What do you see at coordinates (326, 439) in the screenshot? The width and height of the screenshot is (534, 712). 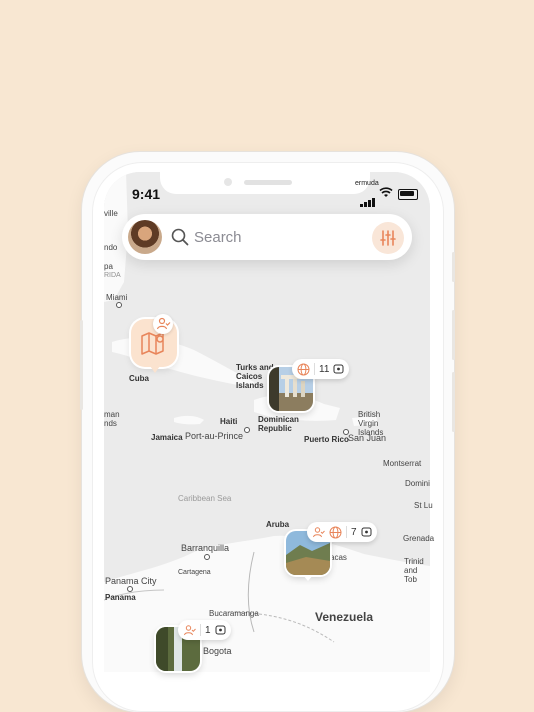 I see `map-label-puerto-rico: Puerto Rico` at bounding box center [326, 439].